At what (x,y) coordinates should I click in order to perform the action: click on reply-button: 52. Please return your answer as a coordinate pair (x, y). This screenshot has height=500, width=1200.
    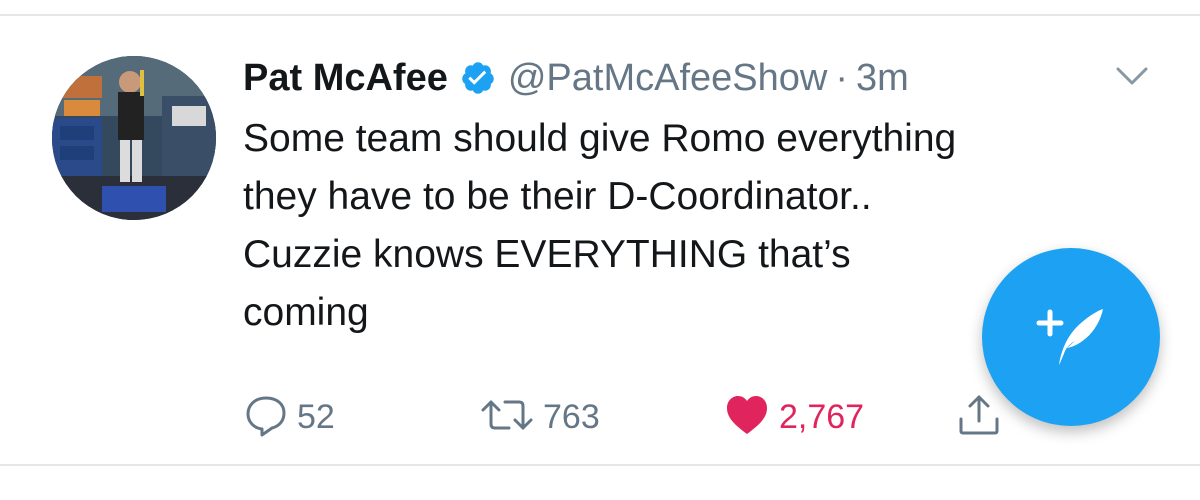
    Looking at the image, I should click on (289, 417).